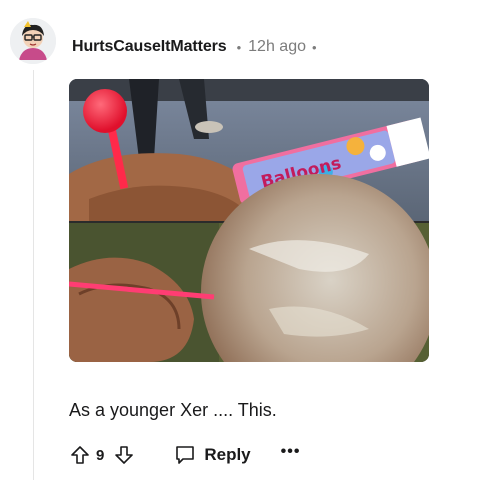  What do you see at coordinates (149, 47) in the screenshot?
I see `username: HurtsCauseItMatters` at bounding box center [149, 47].